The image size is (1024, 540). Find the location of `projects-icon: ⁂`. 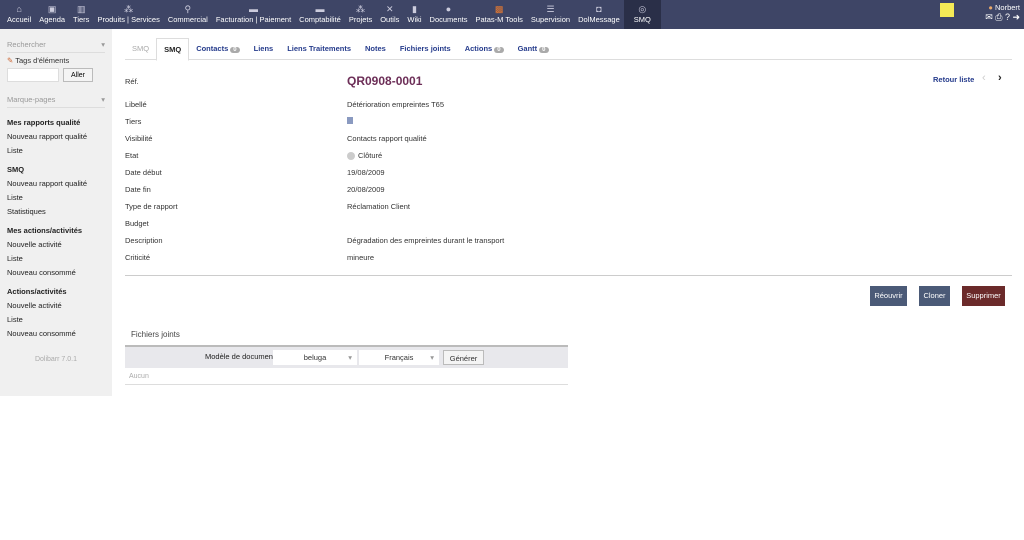

projects-icon: ⁂ is located at coordinates (361, 9).